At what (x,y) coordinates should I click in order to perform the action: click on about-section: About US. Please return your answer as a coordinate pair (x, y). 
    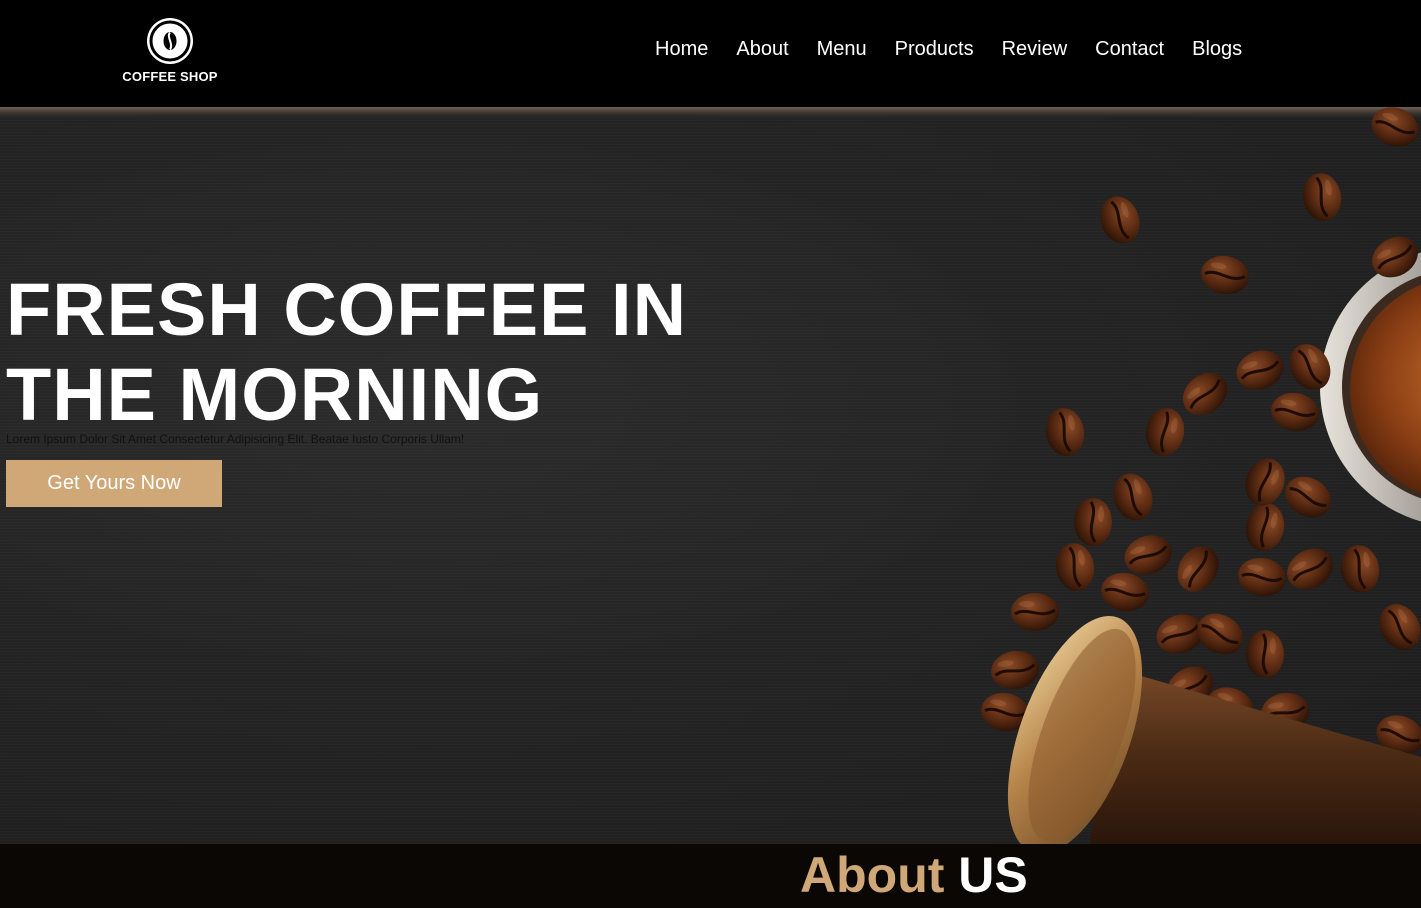
    Looking at the image, I should click on (710, 876).